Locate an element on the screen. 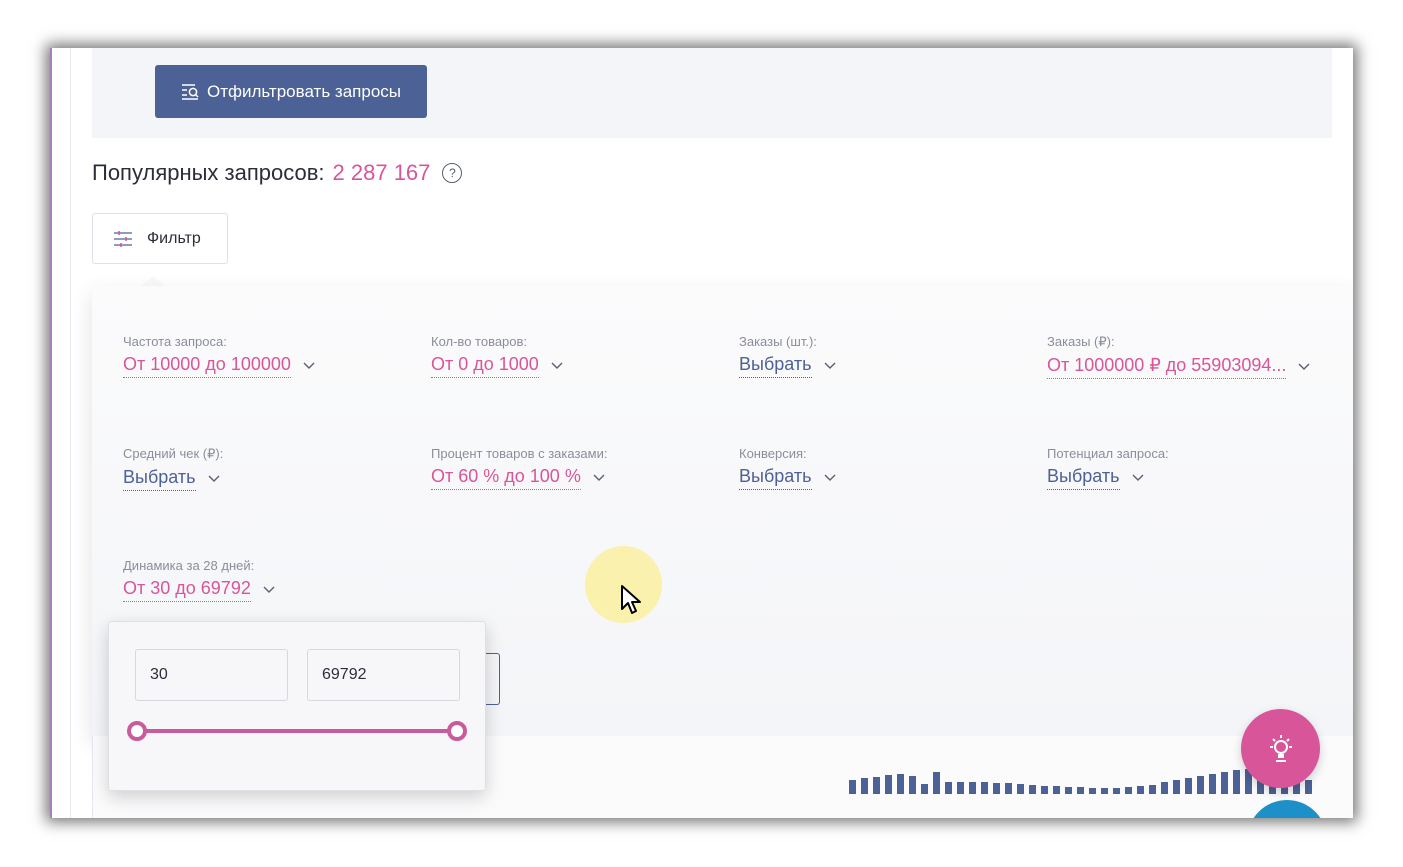  filter-toggle-button: Фильтр is located at coordinates (160, 238).